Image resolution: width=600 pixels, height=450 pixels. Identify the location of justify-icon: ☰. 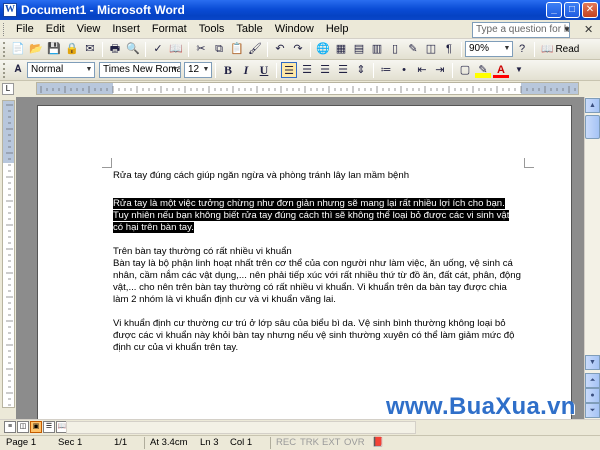
(343, 70).